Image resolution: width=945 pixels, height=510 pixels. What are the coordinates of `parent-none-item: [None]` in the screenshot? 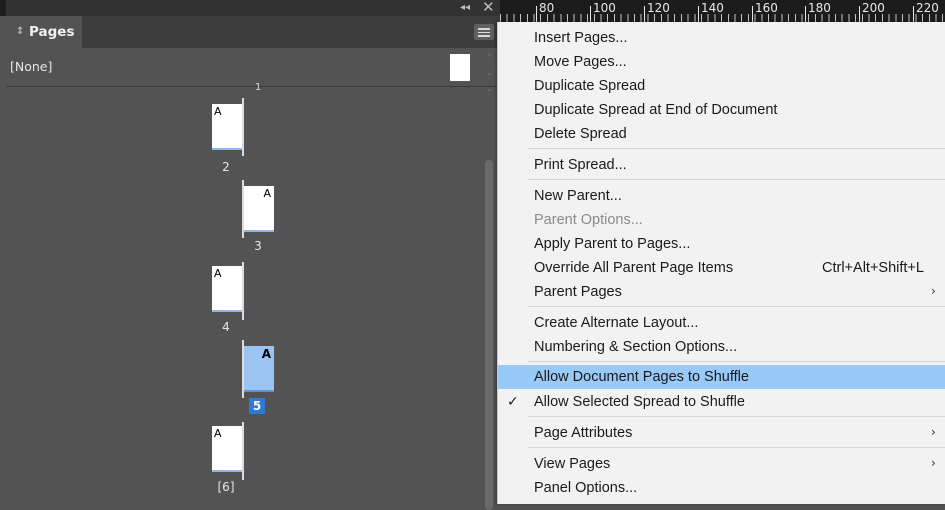 It's located at (31, 67).